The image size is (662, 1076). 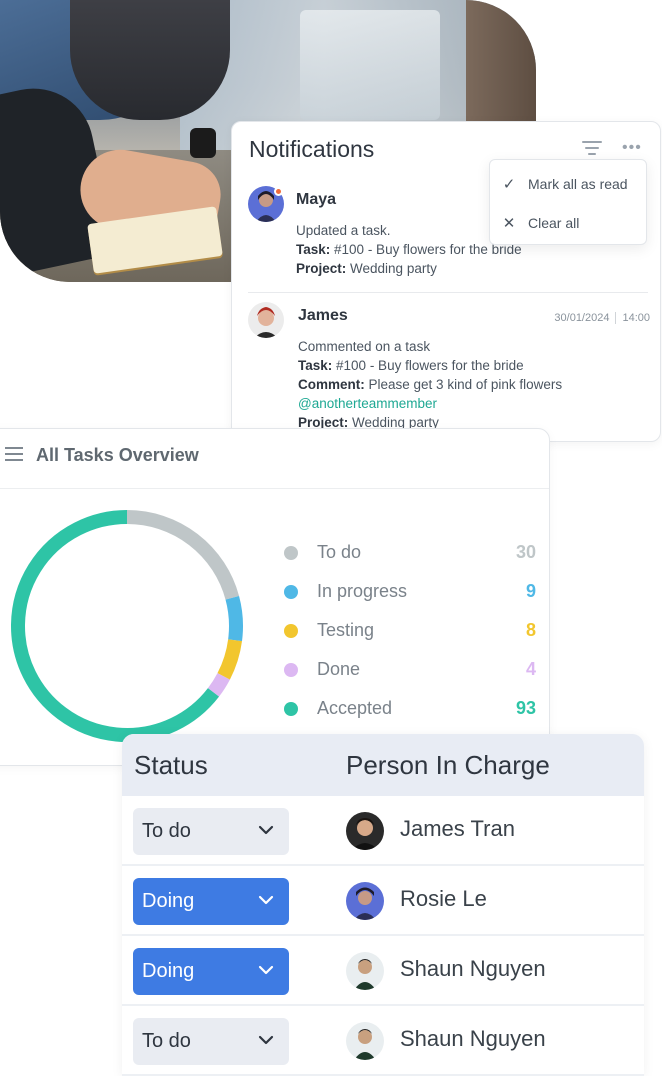 I want to click on mark-all-read-label: Mark all as read, so click(x=578, y=184).